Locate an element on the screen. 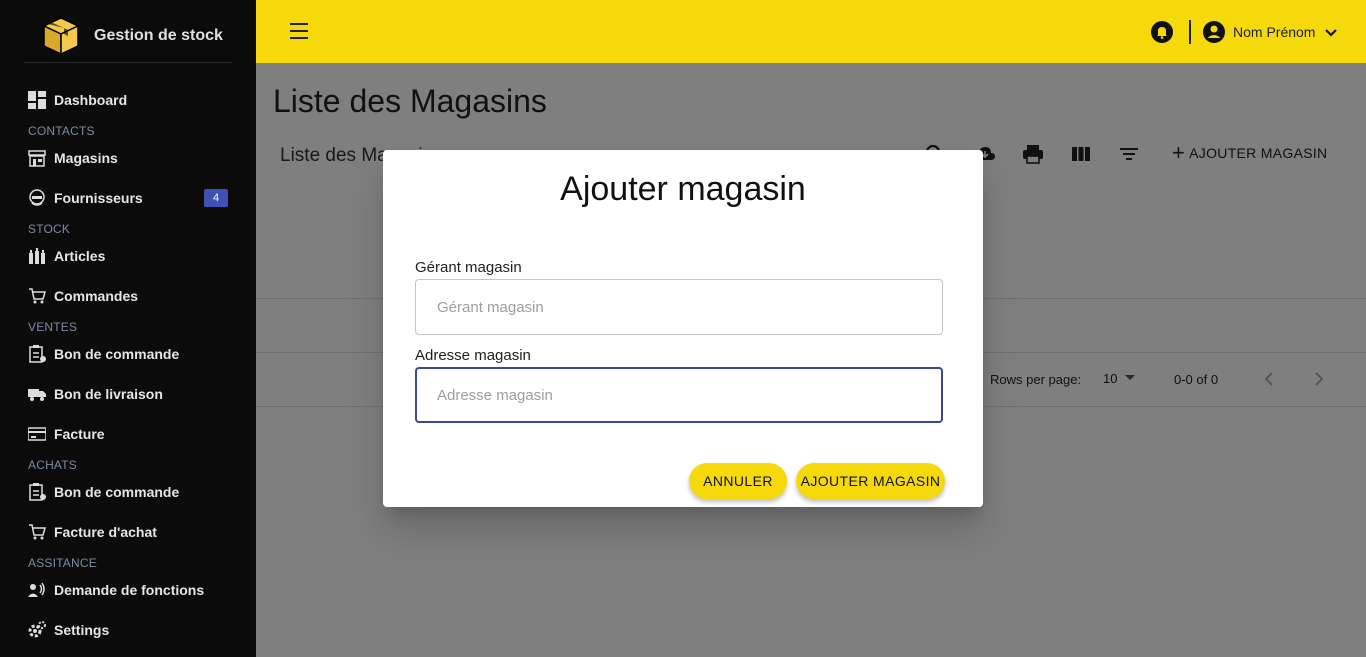 Image resolution: width=1366 pixels, height=657 pixels. app-title: Gestion de stock is located at coordinates (158, 35).